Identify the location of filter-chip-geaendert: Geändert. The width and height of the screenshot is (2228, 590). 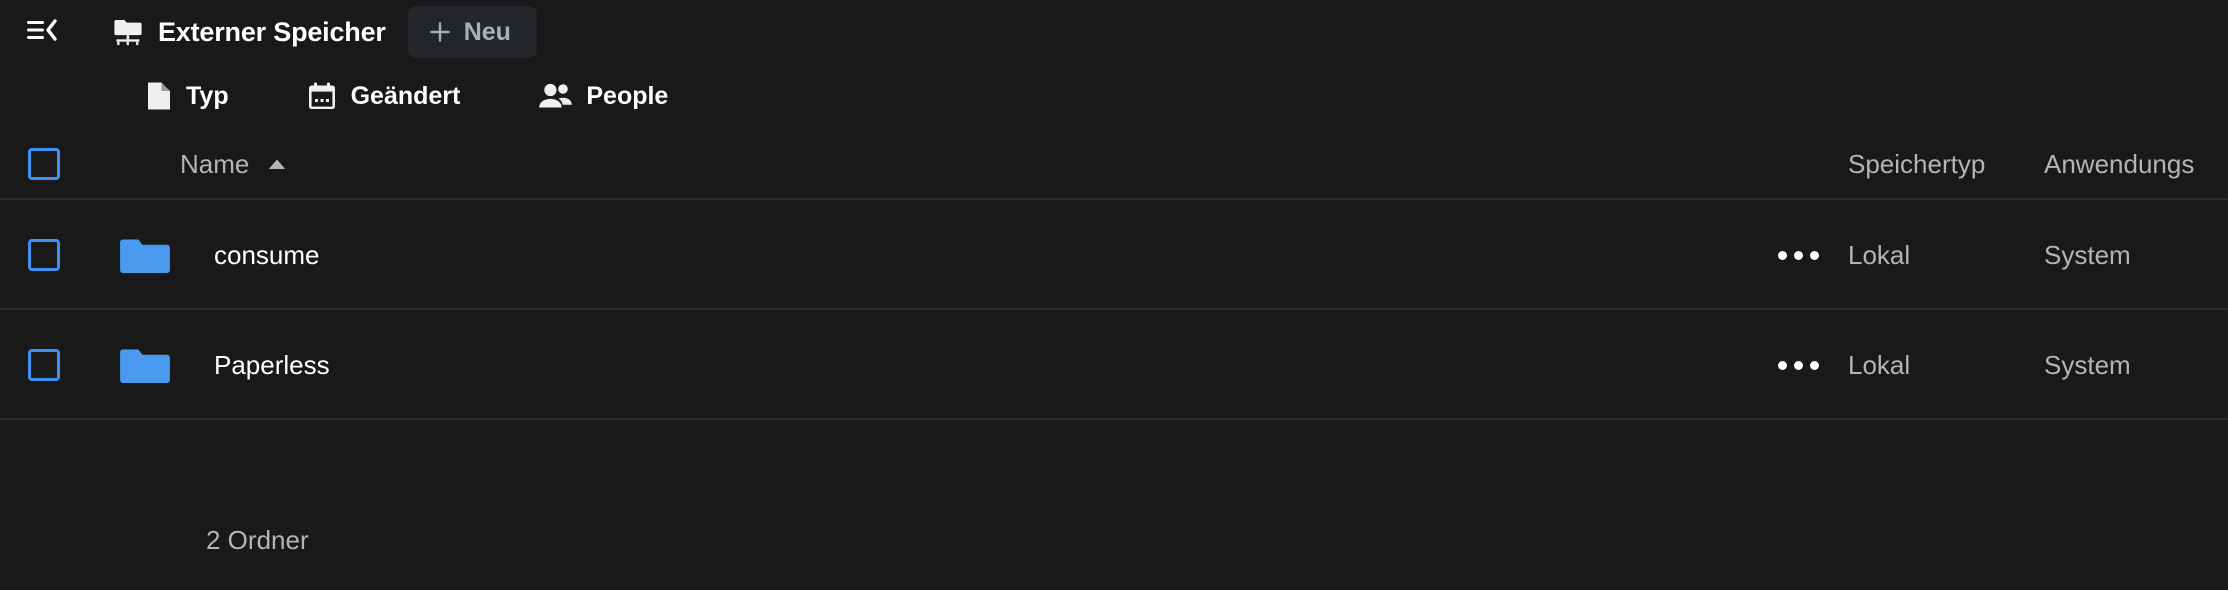
(384, 96).